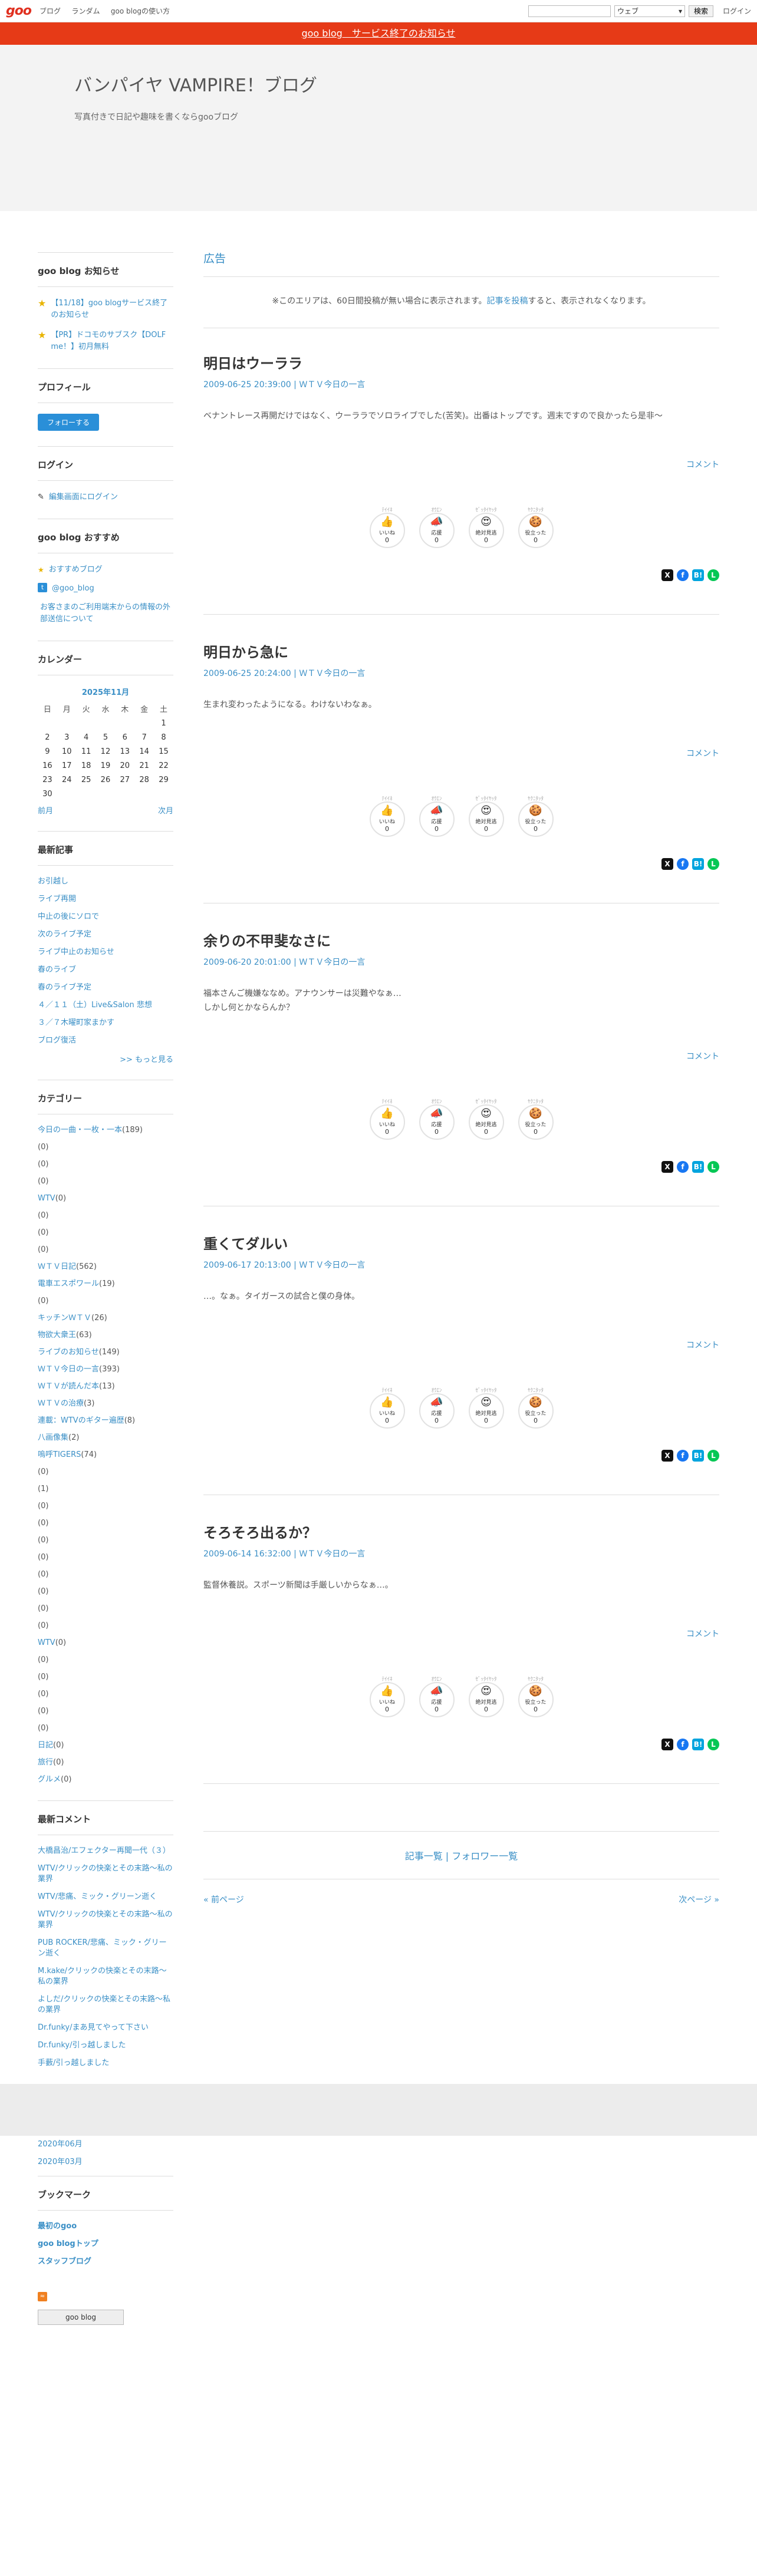  I want to click on recent-comment-link: PUB ROCKER/悲痛、ミック・グリーン逝く, so click(105, 1949).